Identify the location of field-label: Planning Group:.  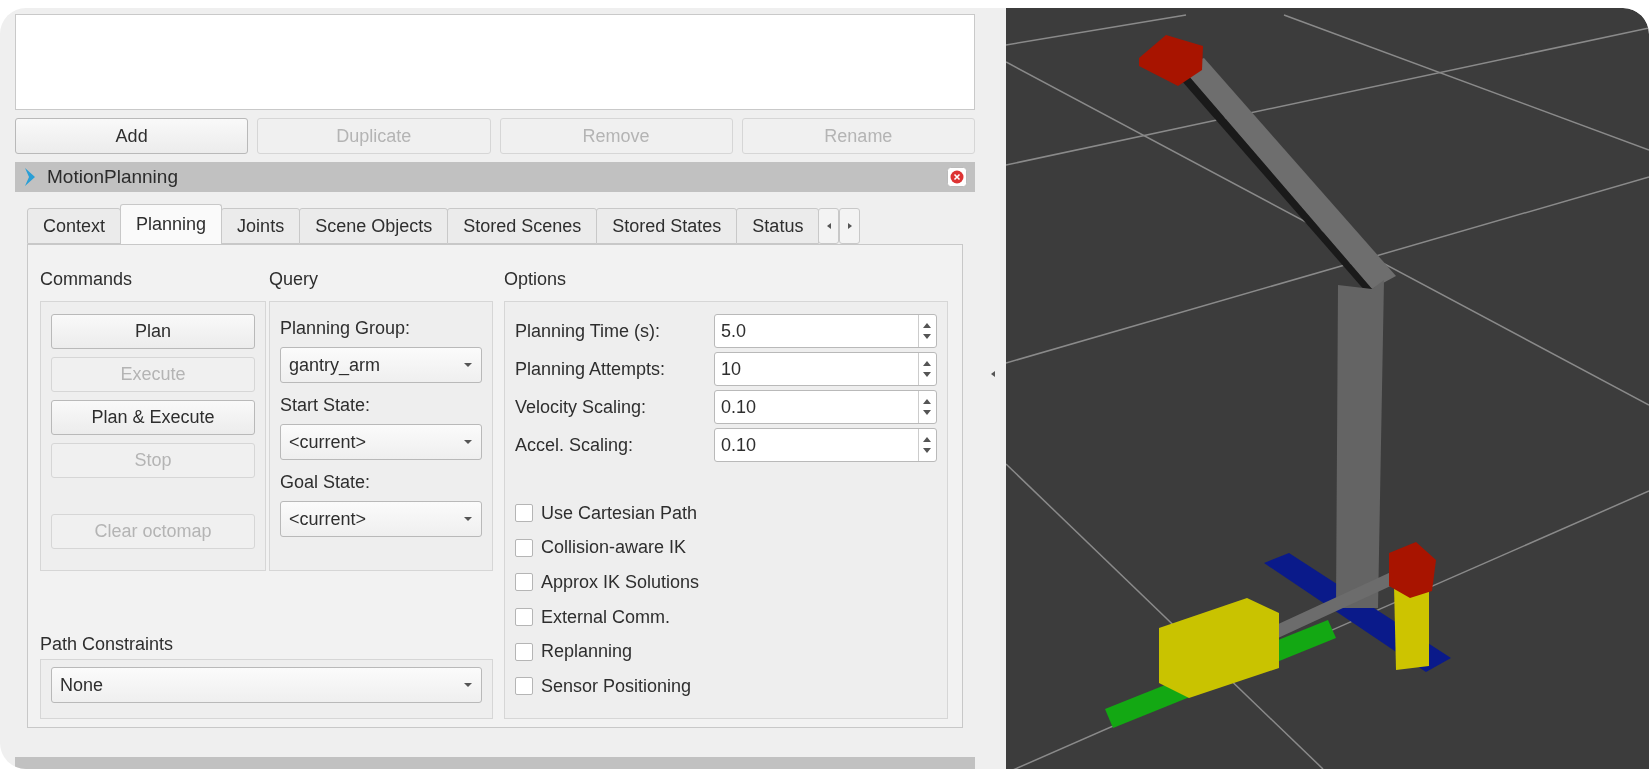
(346, 328).